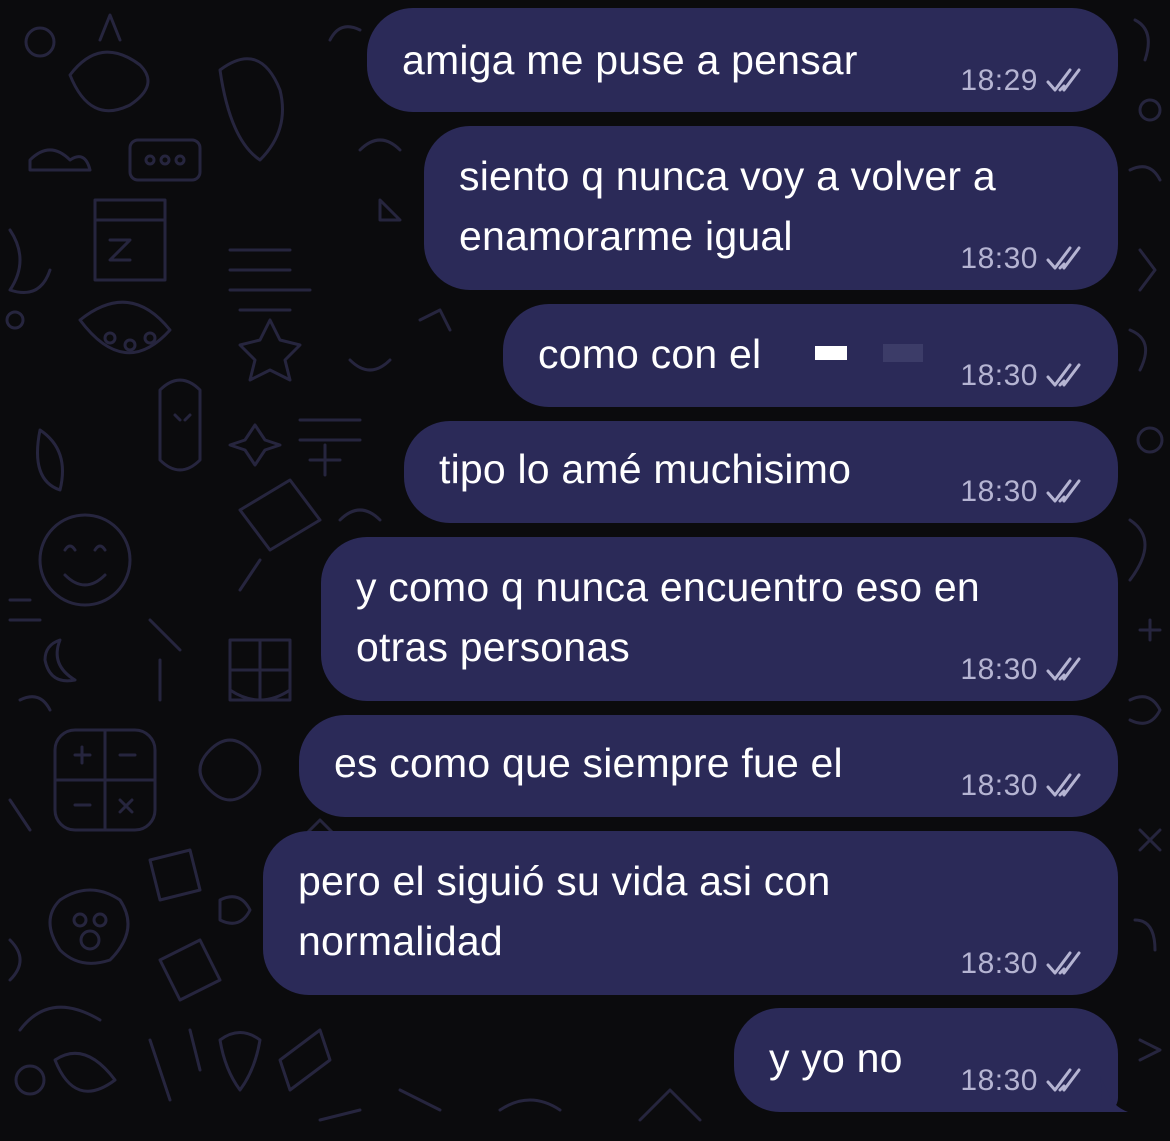 Image resolution: width=1170 pixels, height=1141 pixels. I want to click on message-text-line-2: normalidad, so click(400, 941).